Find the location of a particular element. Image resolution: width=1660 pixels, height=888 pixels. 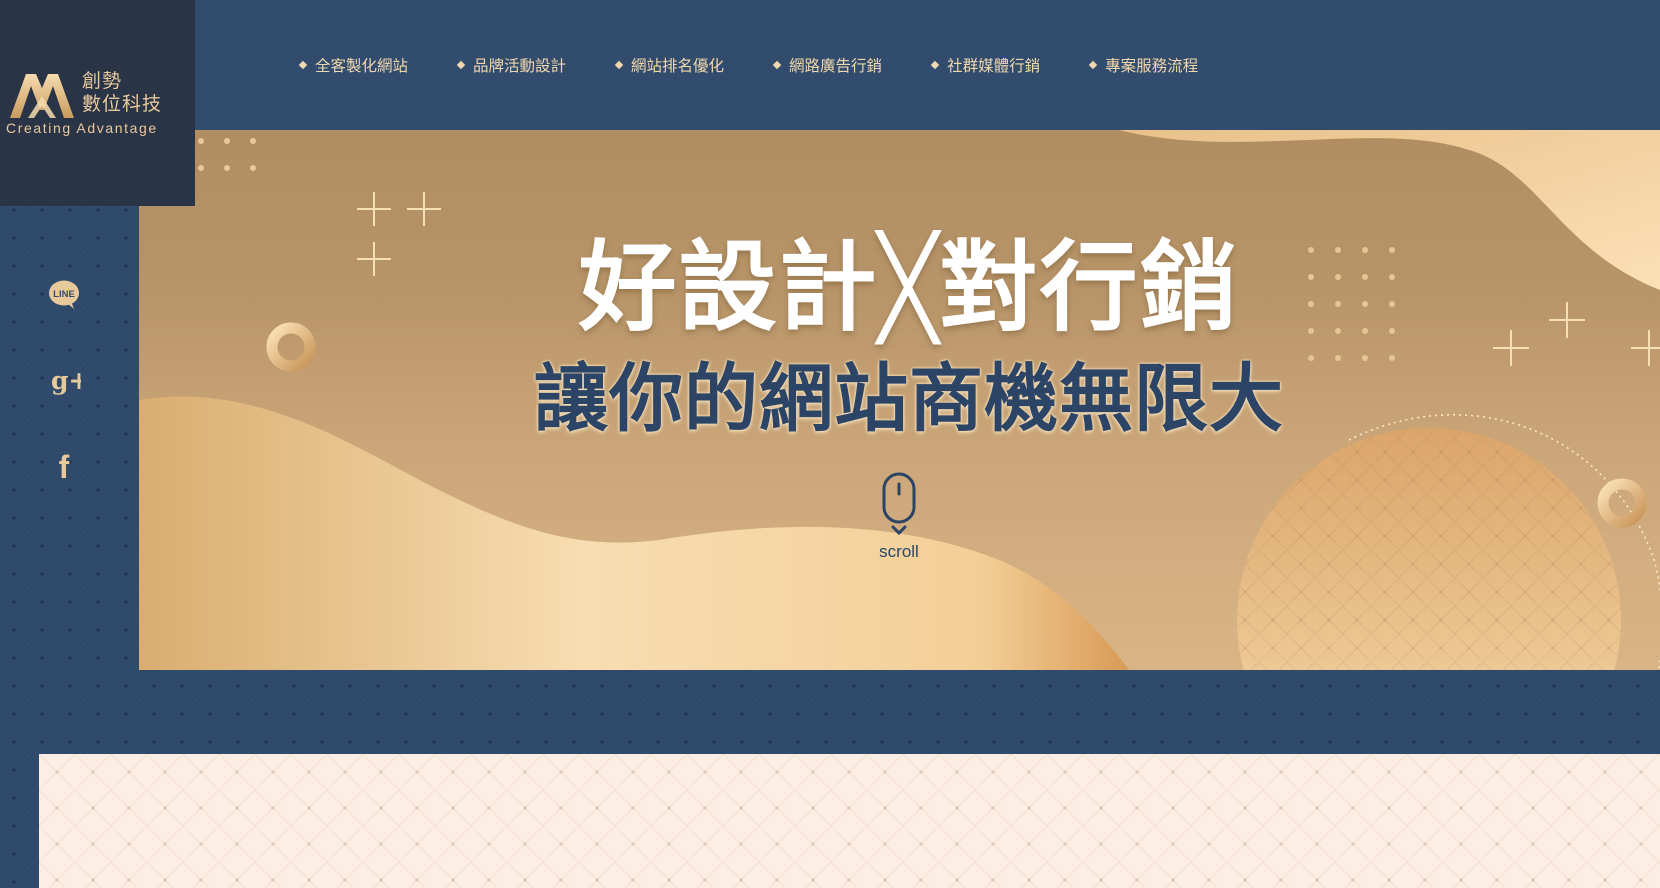

line-icon-text: LINE is located at coordinates (64, 294).